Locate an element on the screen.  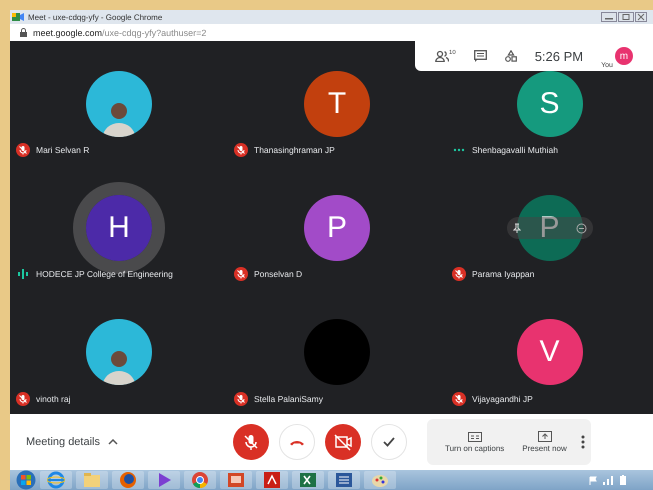
participant-name: Mari Selvan R is located at coordinates (63, 150).